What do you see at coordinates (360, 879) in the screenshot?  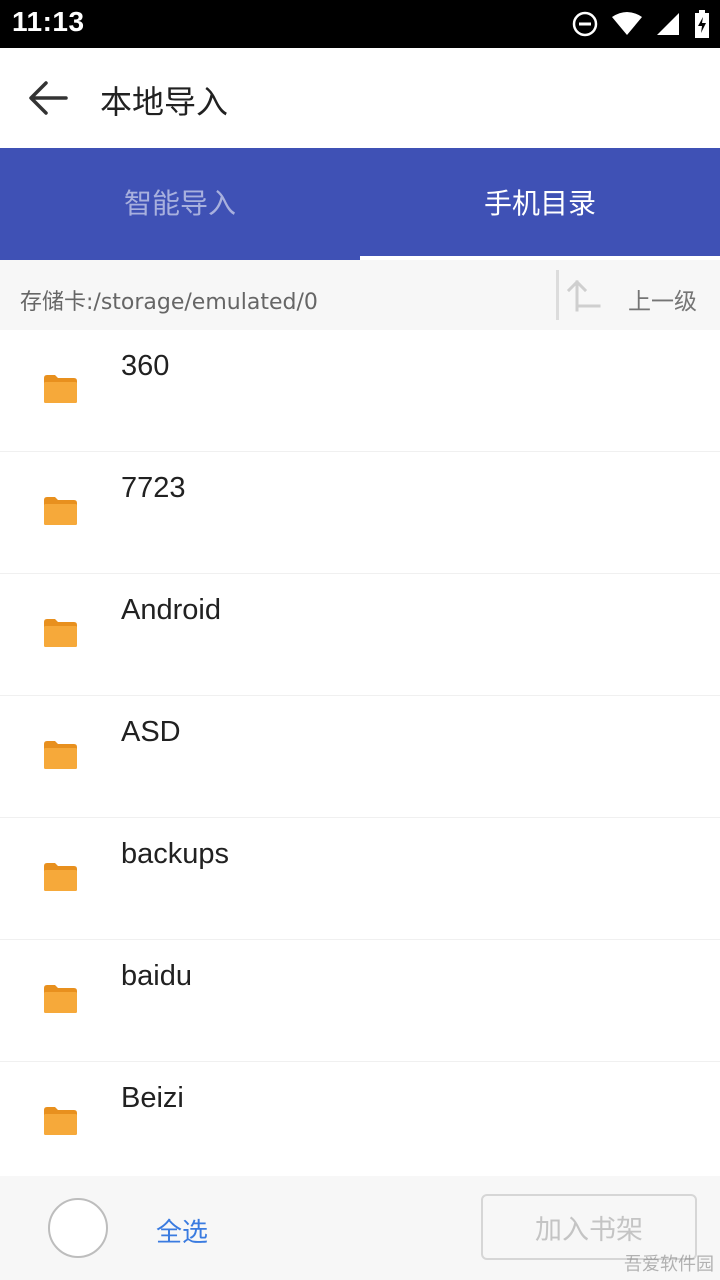 I see `folder-row-backups: backups` at bounding box center [360, 879].